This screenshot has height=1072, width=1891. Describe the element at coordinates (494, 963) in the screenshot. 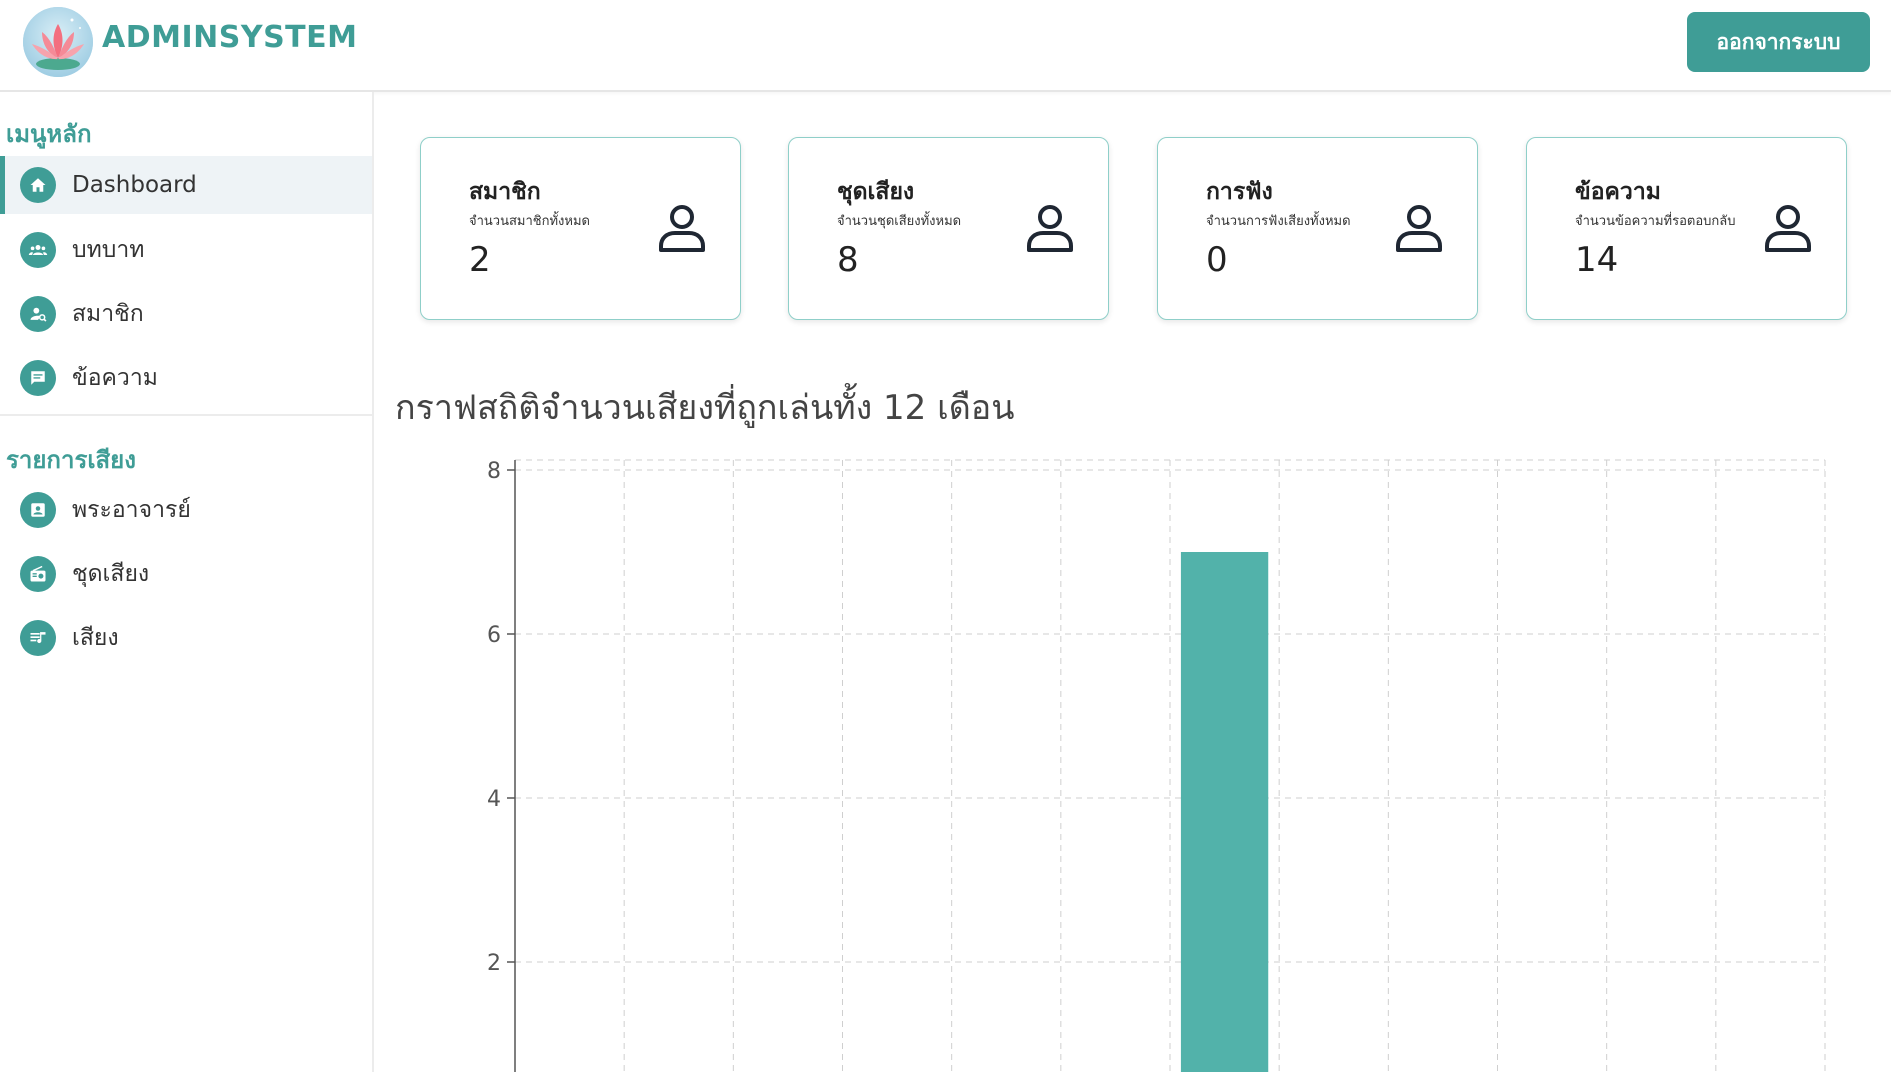

I see `y-tick-label: 2` at that location.